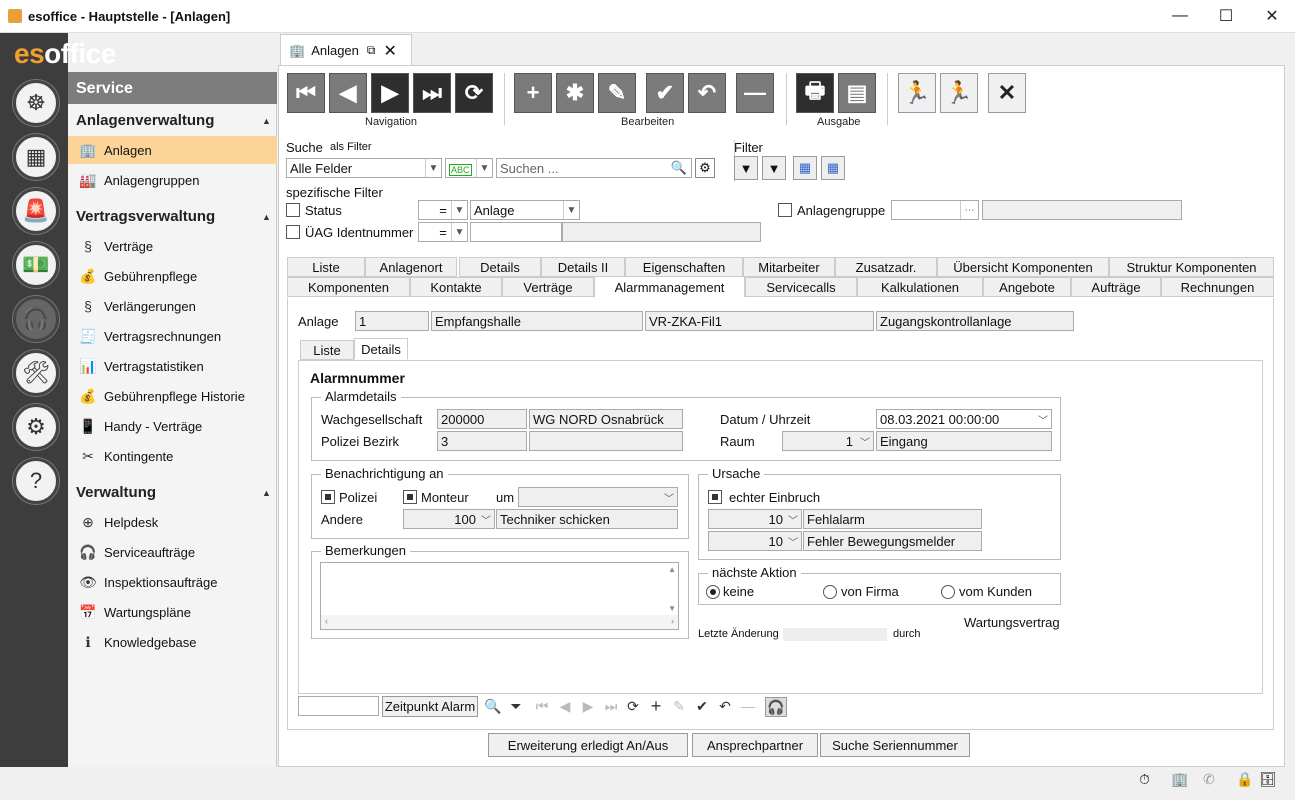  What do you see at coordinates (684, 267) in the screenshot?
I see `tab-eigenschaften: Eigenschaften` at bounding box center [684, 267].